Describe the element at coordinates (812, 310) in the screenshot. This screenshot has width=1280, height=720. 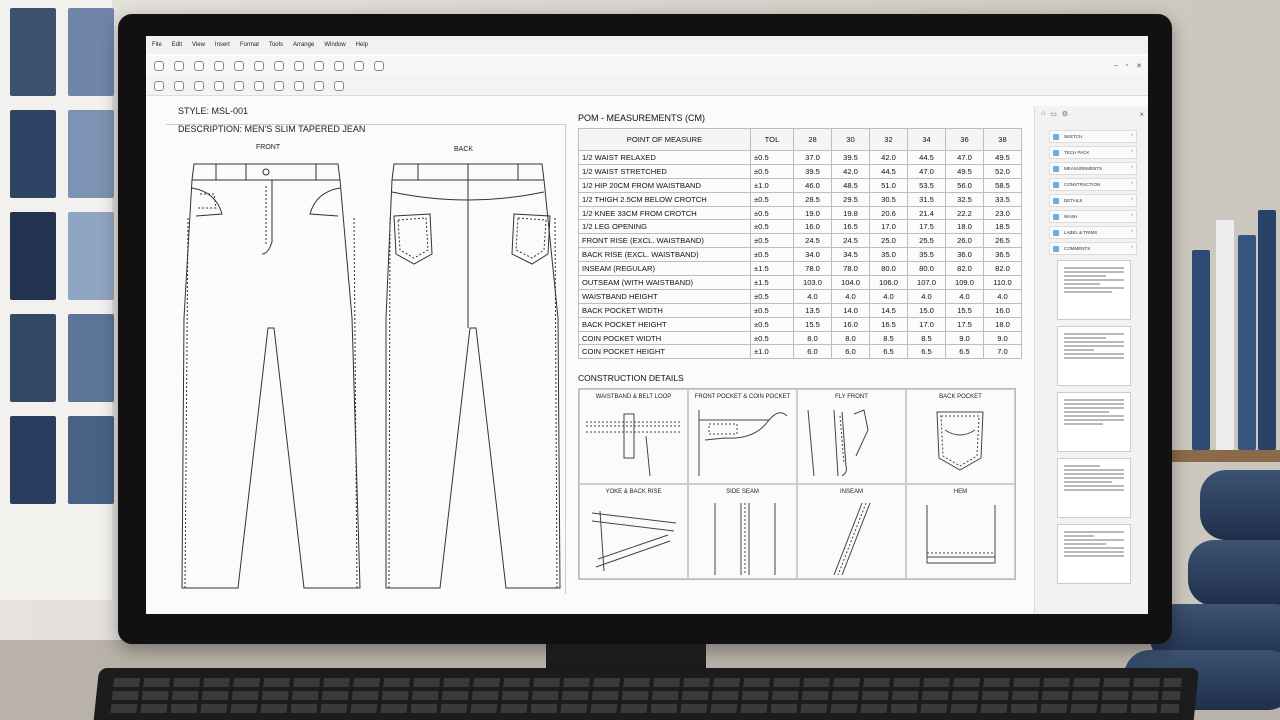
I see `pom-size-cell: 13.5` at that location.